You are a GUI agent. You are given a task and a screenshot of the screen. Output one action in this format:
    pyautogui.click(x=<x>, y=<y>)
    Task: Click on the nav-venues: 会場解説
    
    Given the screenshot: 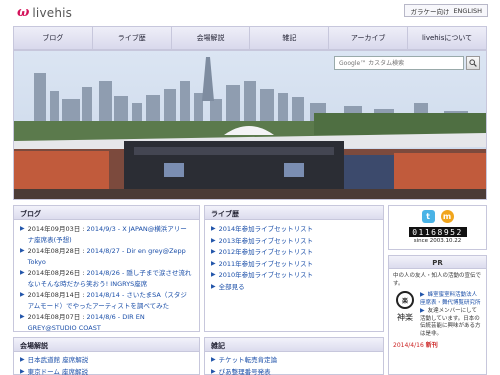 What is the action you would take?
    pyautogui.click(x=211, y=38)
    